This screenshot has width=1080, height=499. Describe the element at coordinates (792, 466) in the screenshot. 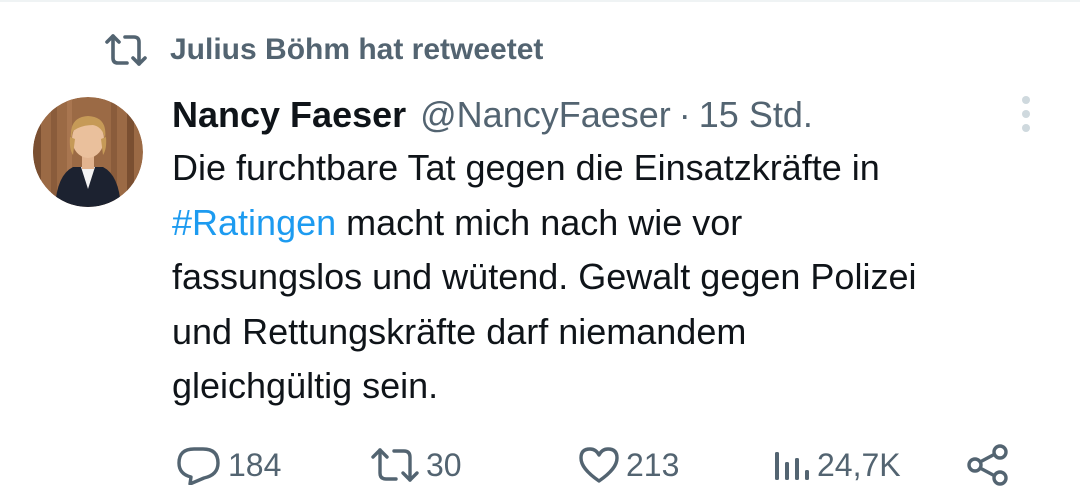

I see `analytics-icon` at that location.